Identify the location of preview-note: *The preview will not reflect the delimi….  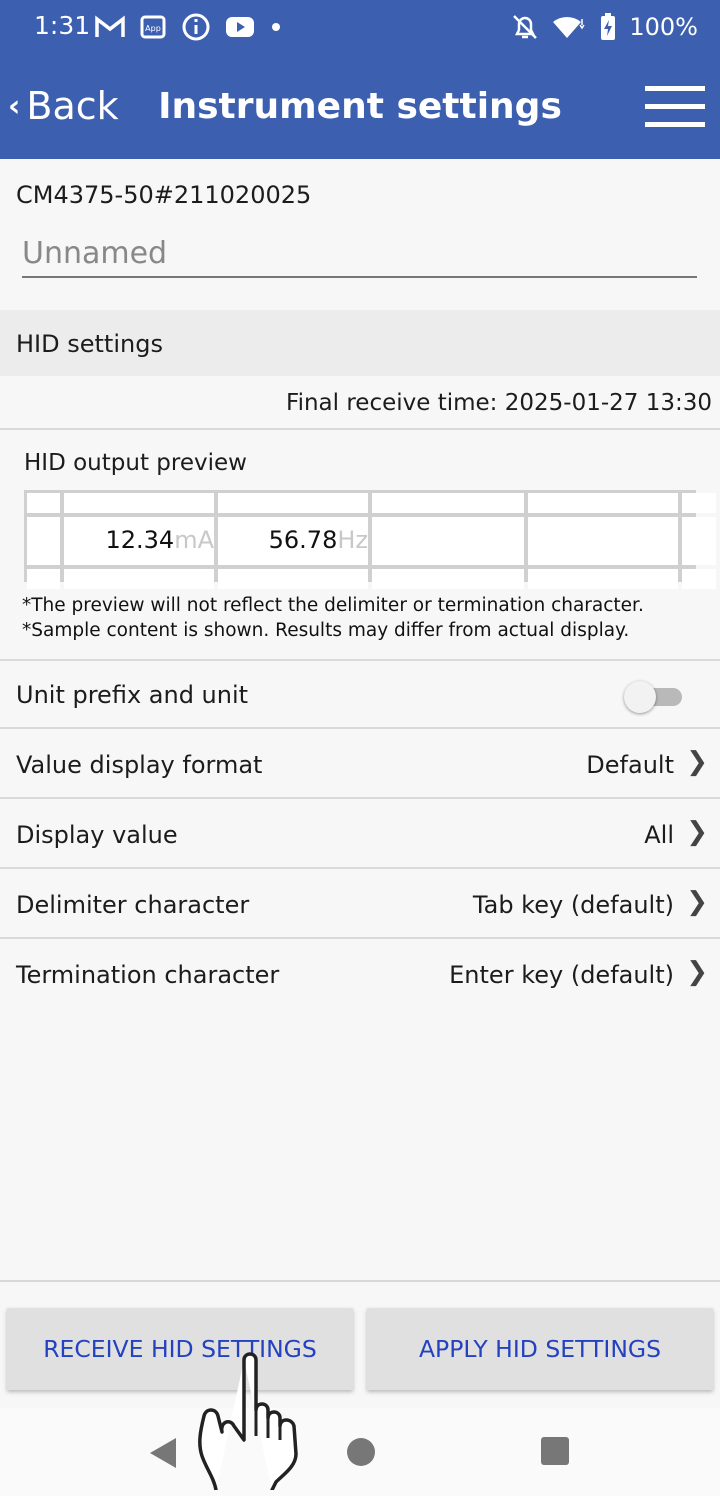
(333, 605).